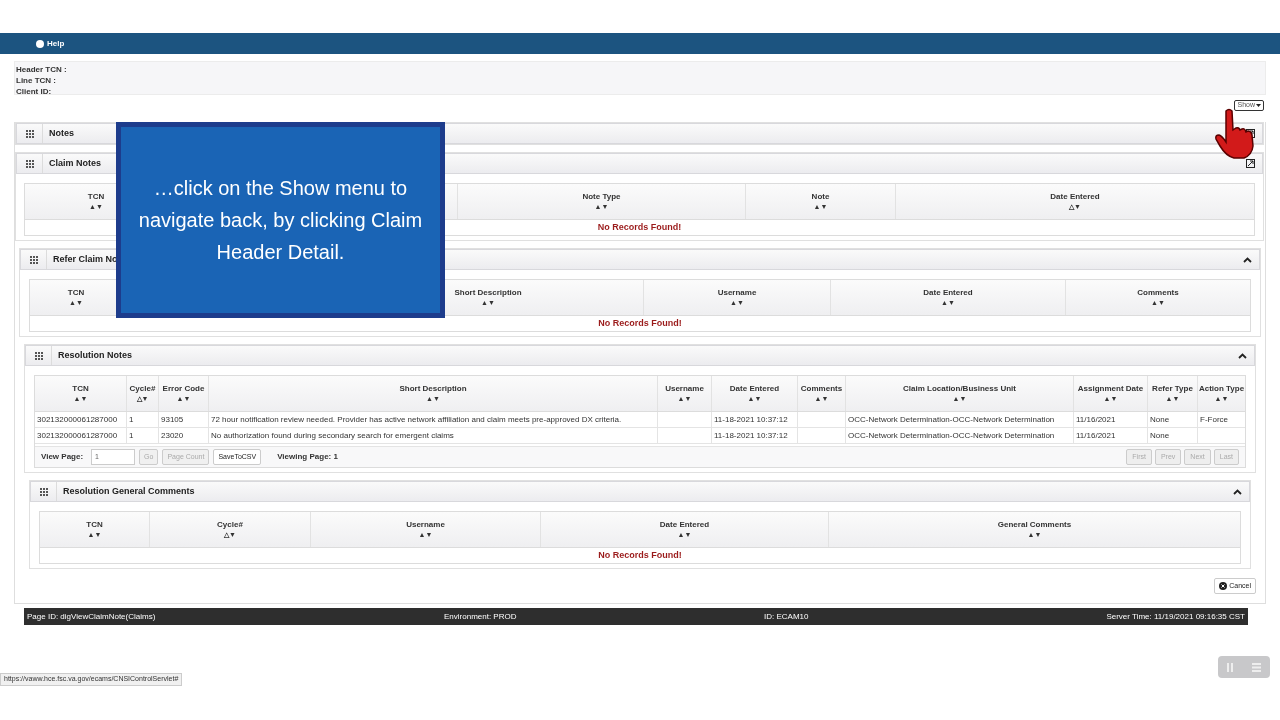 This screenshot has height=720, width=1280. I want to click on table-cell: 93105, so click(172, 419).